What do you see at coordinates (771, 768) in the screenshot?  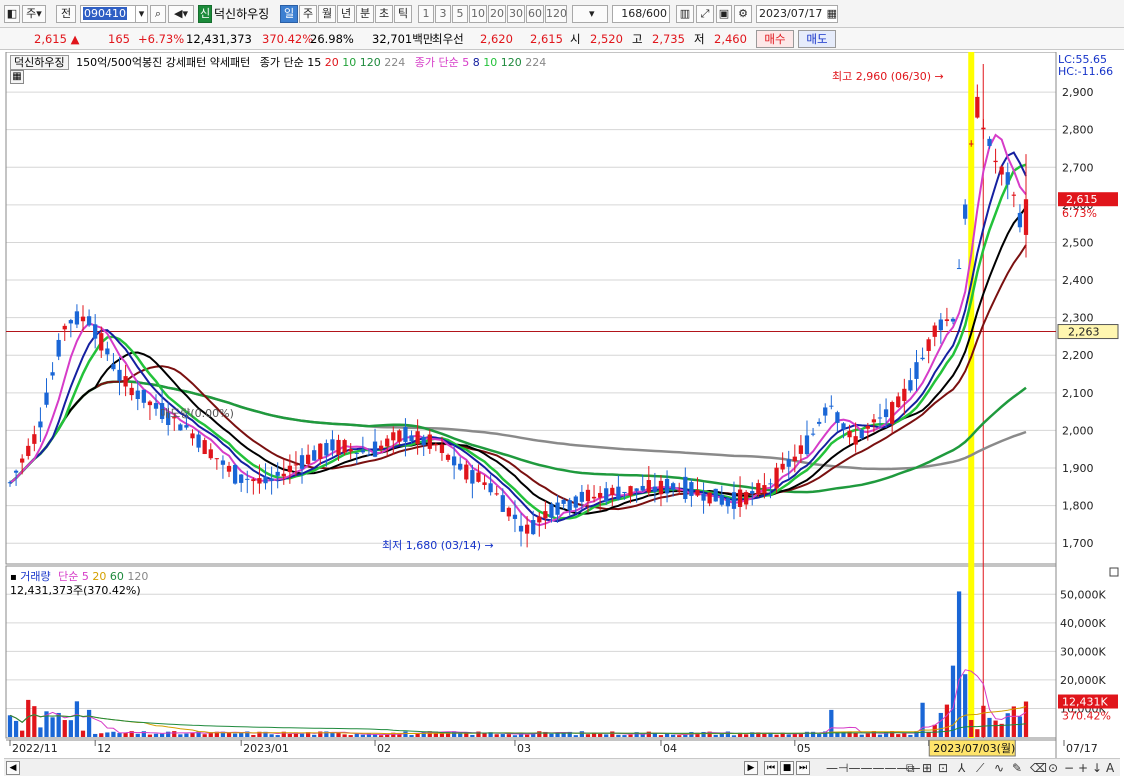 I see `first-page-icon: ⏮` at bounding box center [771, 768].